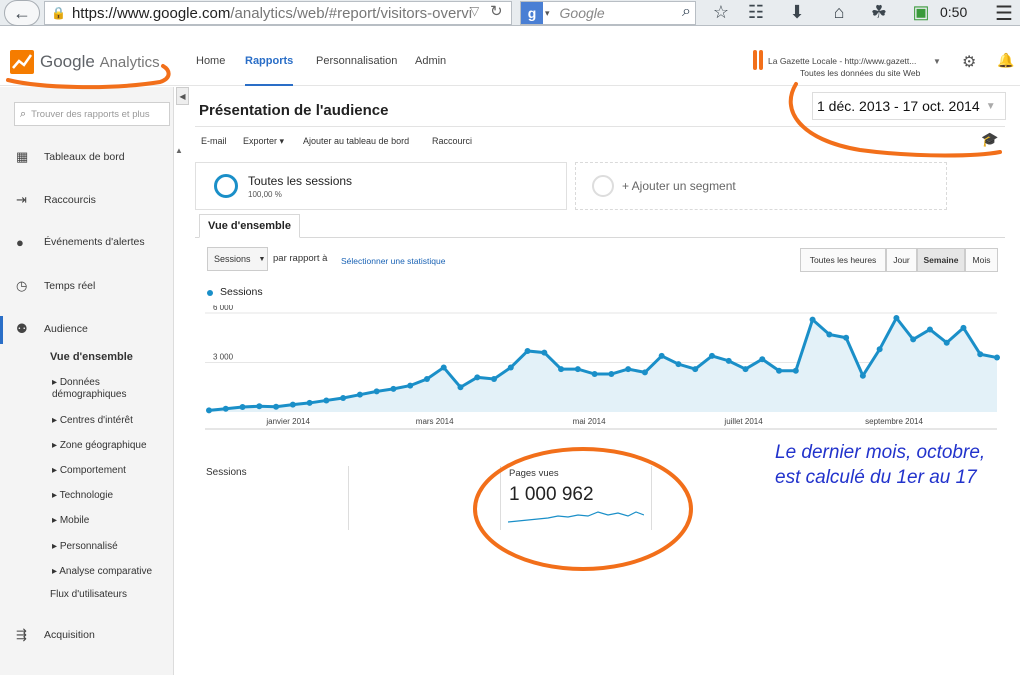 Image resolution: width=1020 pixels, height=675 pixels. What do you see at coordinates (551, 494) in the screenshot?
I see `pageviews-value: 1 000 962` at bounding box center [551, 494].